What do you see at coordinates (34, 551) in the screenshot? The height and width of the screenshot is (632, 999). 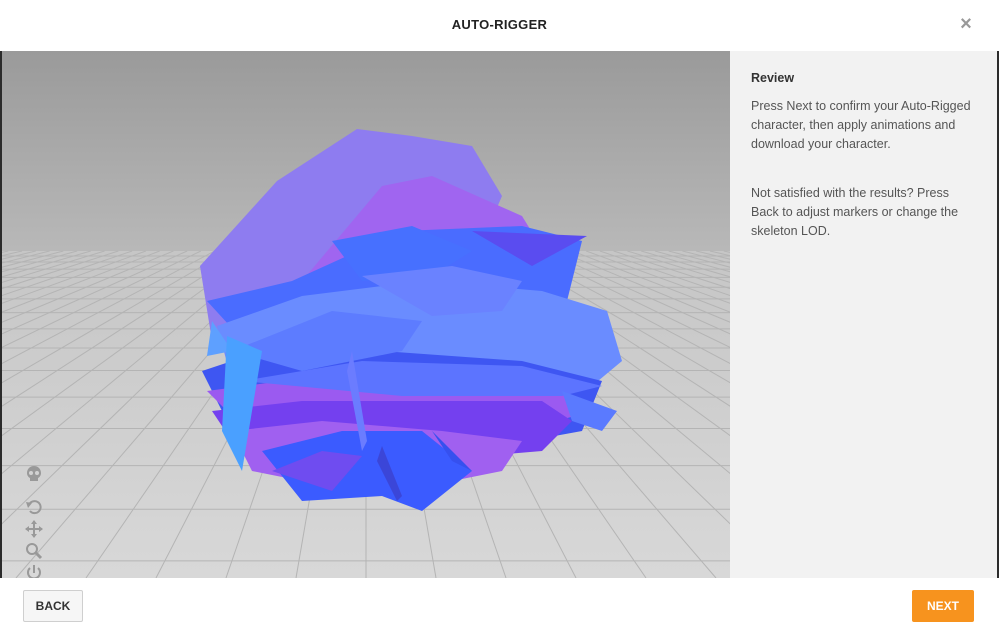 I see `zoom-icon` at bounding box center [34, 551].